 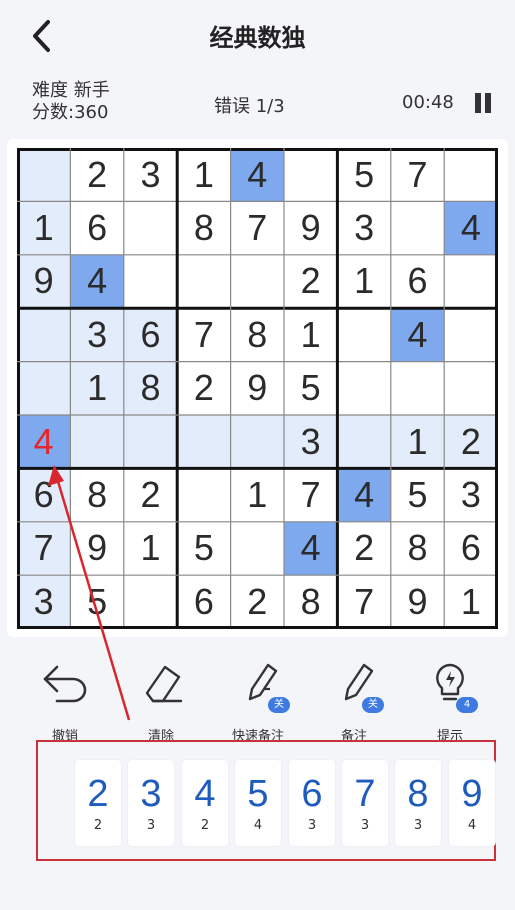 What do you see at coordinates (365, 803) in the screenshot?
I see `numpad-key-7: 73` at bounding box center [365, 803].